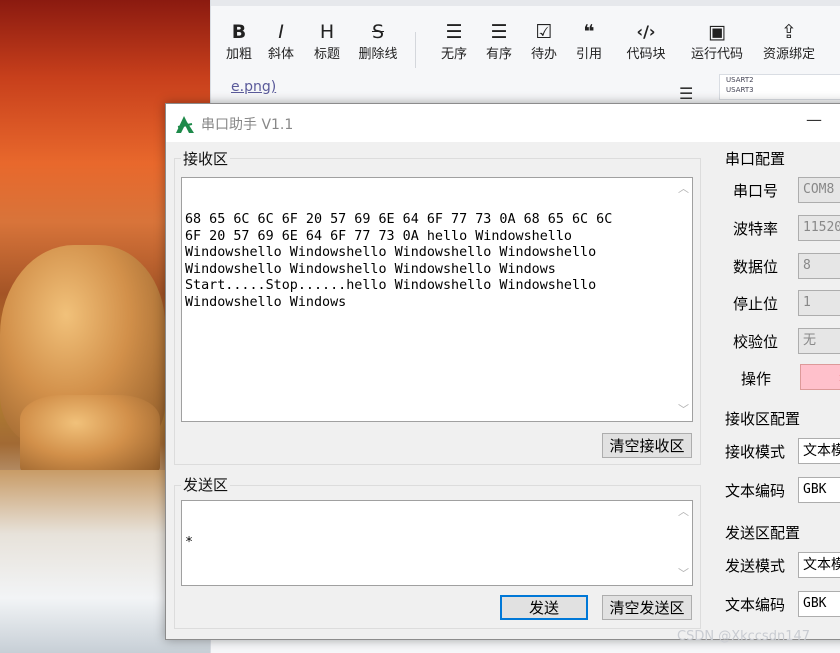 Image resolution: width=840 pixels, height=653 pixels. Describe the element at coordinates (819, 303) in the screenshot. I see `stopbits-select: 1` at that location.